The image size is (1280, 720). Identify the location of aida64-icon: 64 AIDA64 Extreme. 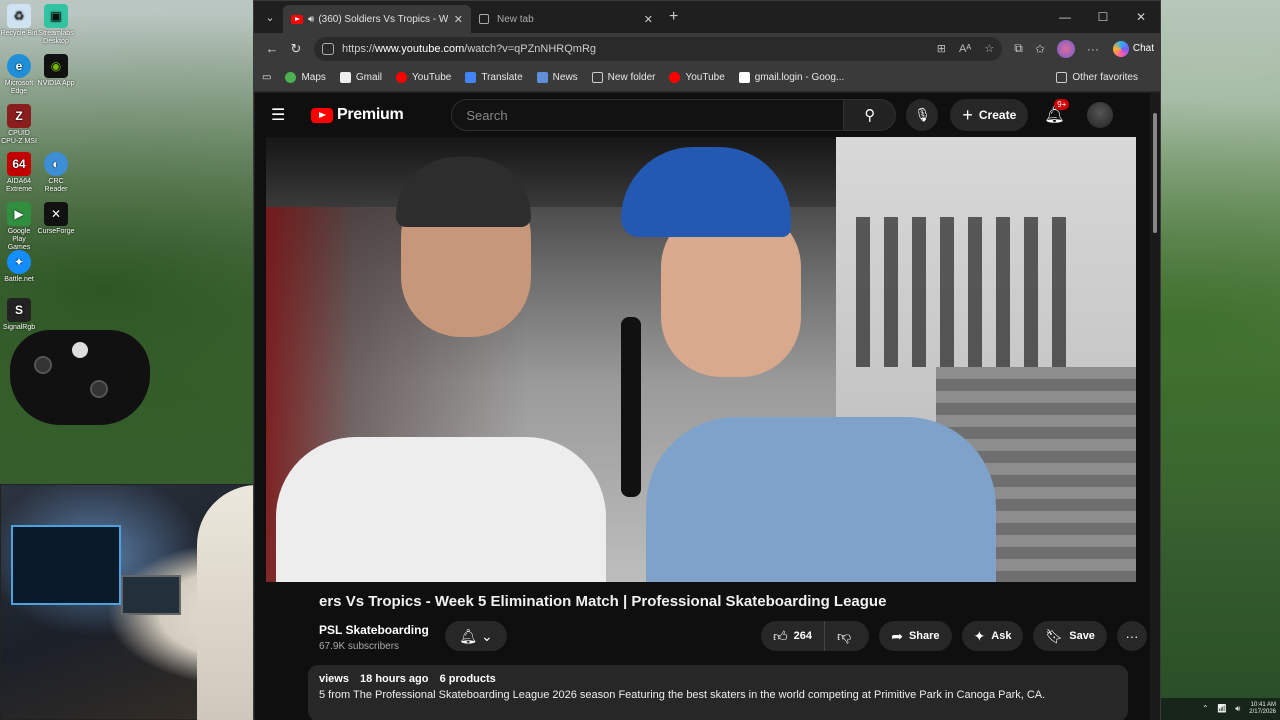
(19, 173).